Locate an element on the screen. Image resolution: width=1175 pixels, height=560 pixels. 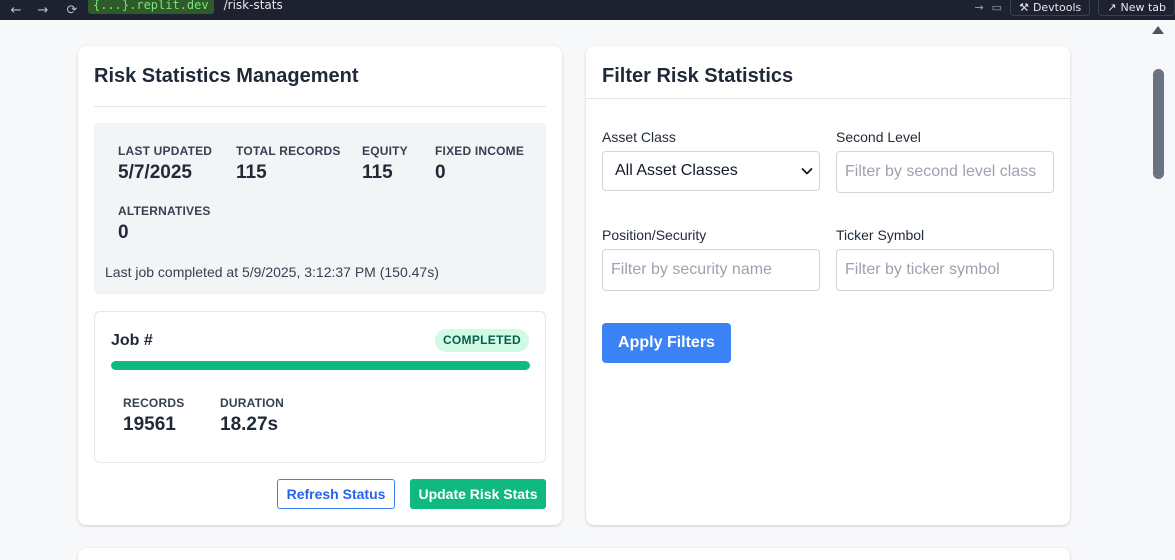
job-stat-duration: DURATION 18.27s is located at coordinates (252, 416).